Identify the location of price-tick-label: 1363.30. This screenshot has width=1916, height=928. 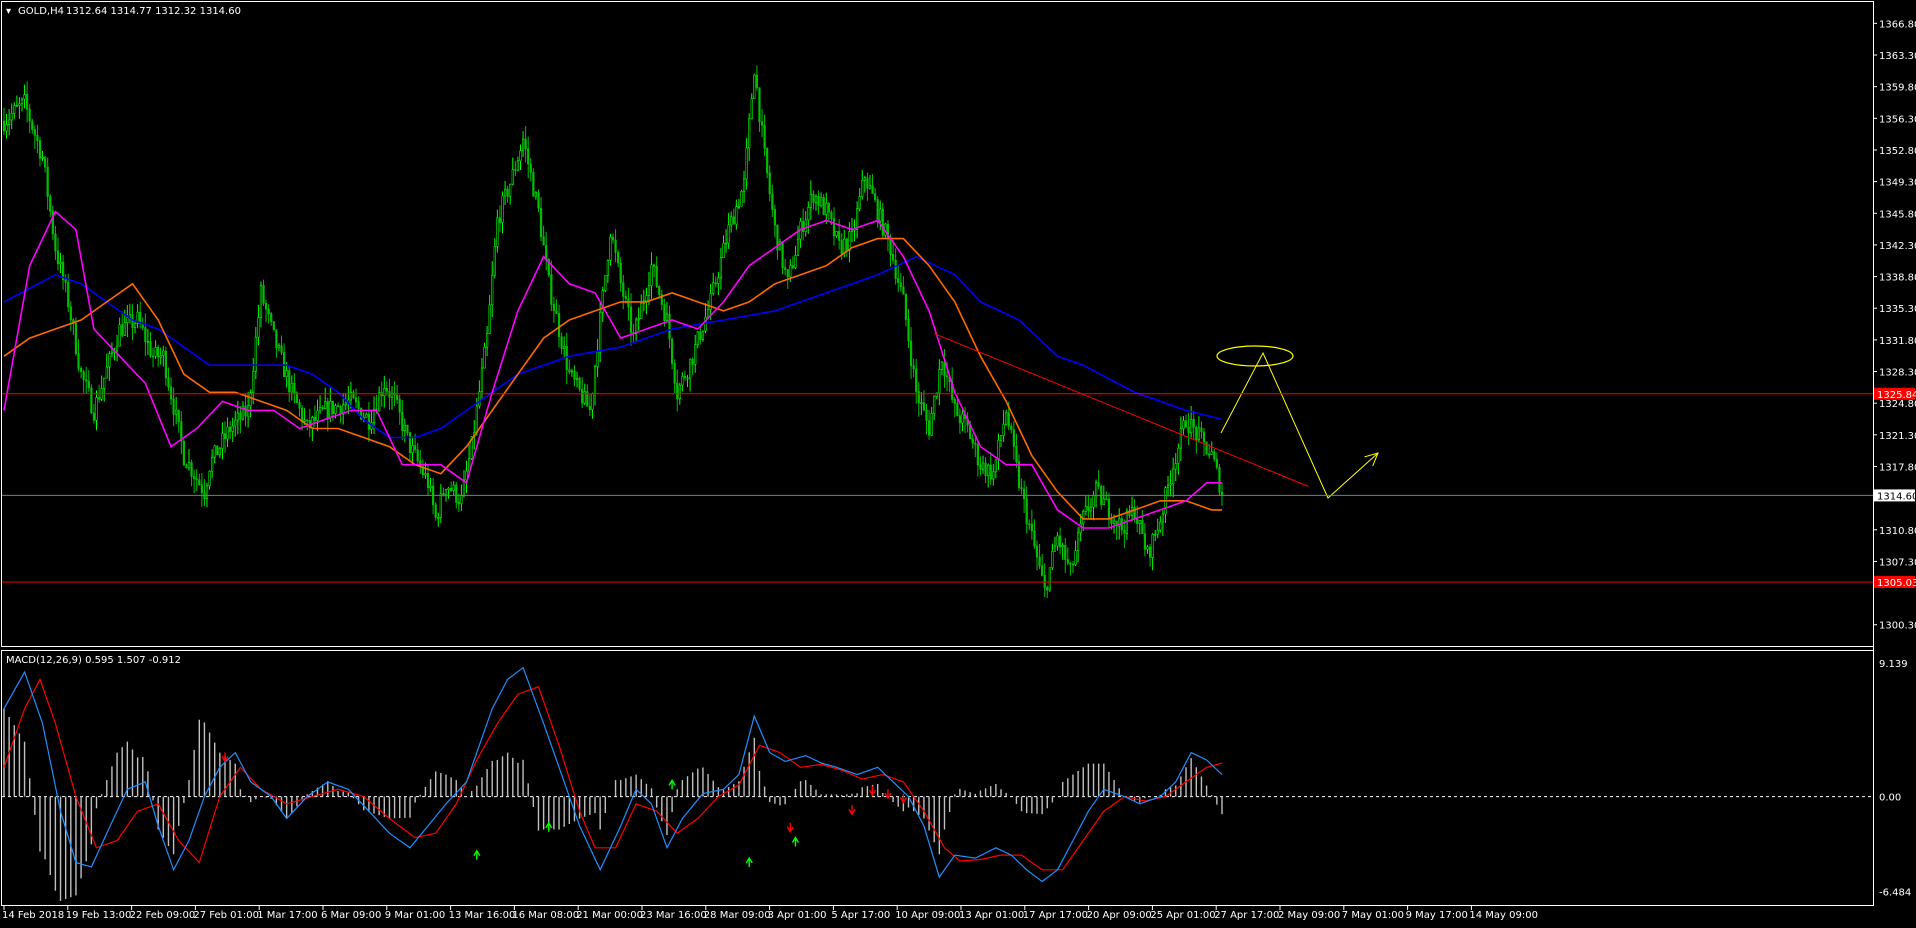
(1897, 56).